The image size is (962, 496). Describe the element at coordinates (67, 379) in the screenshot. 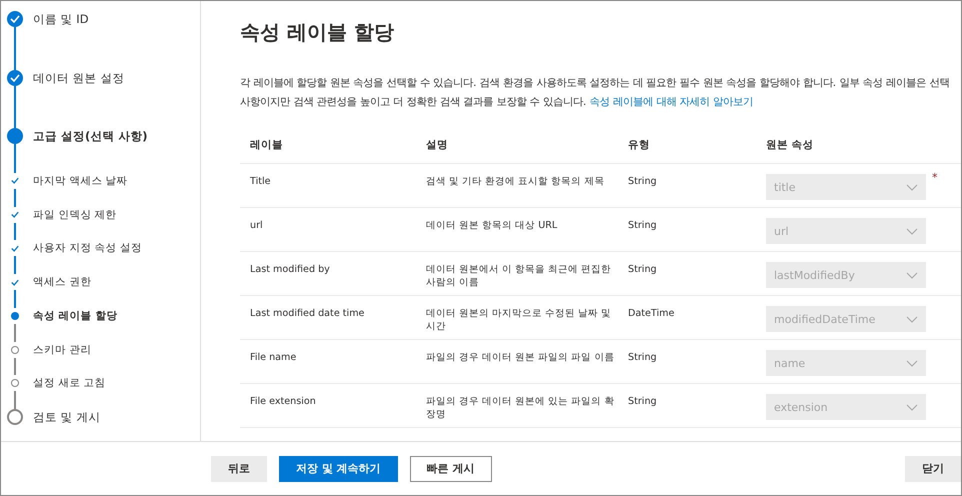

I see `step-label: 설정 새로 고침` at that location.